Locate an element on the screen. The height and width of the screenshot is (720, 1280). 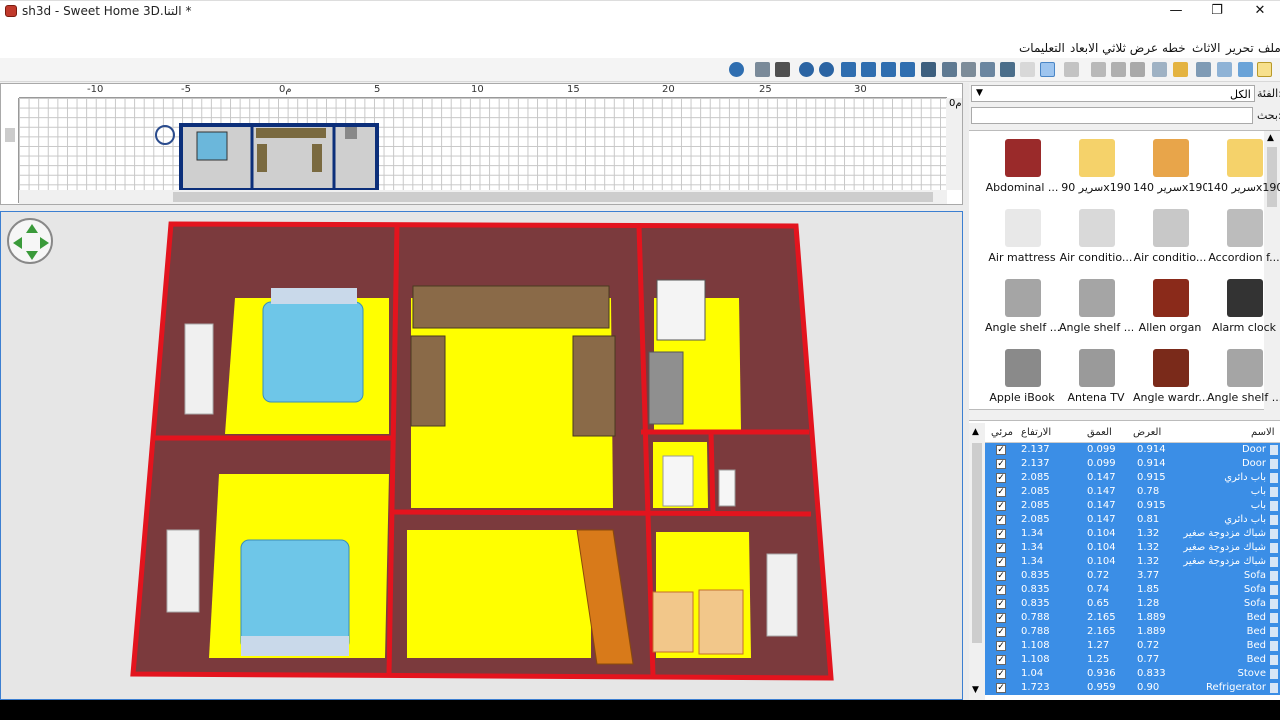
catalog-item: Antena TV is located at coordinates (1096, 378).